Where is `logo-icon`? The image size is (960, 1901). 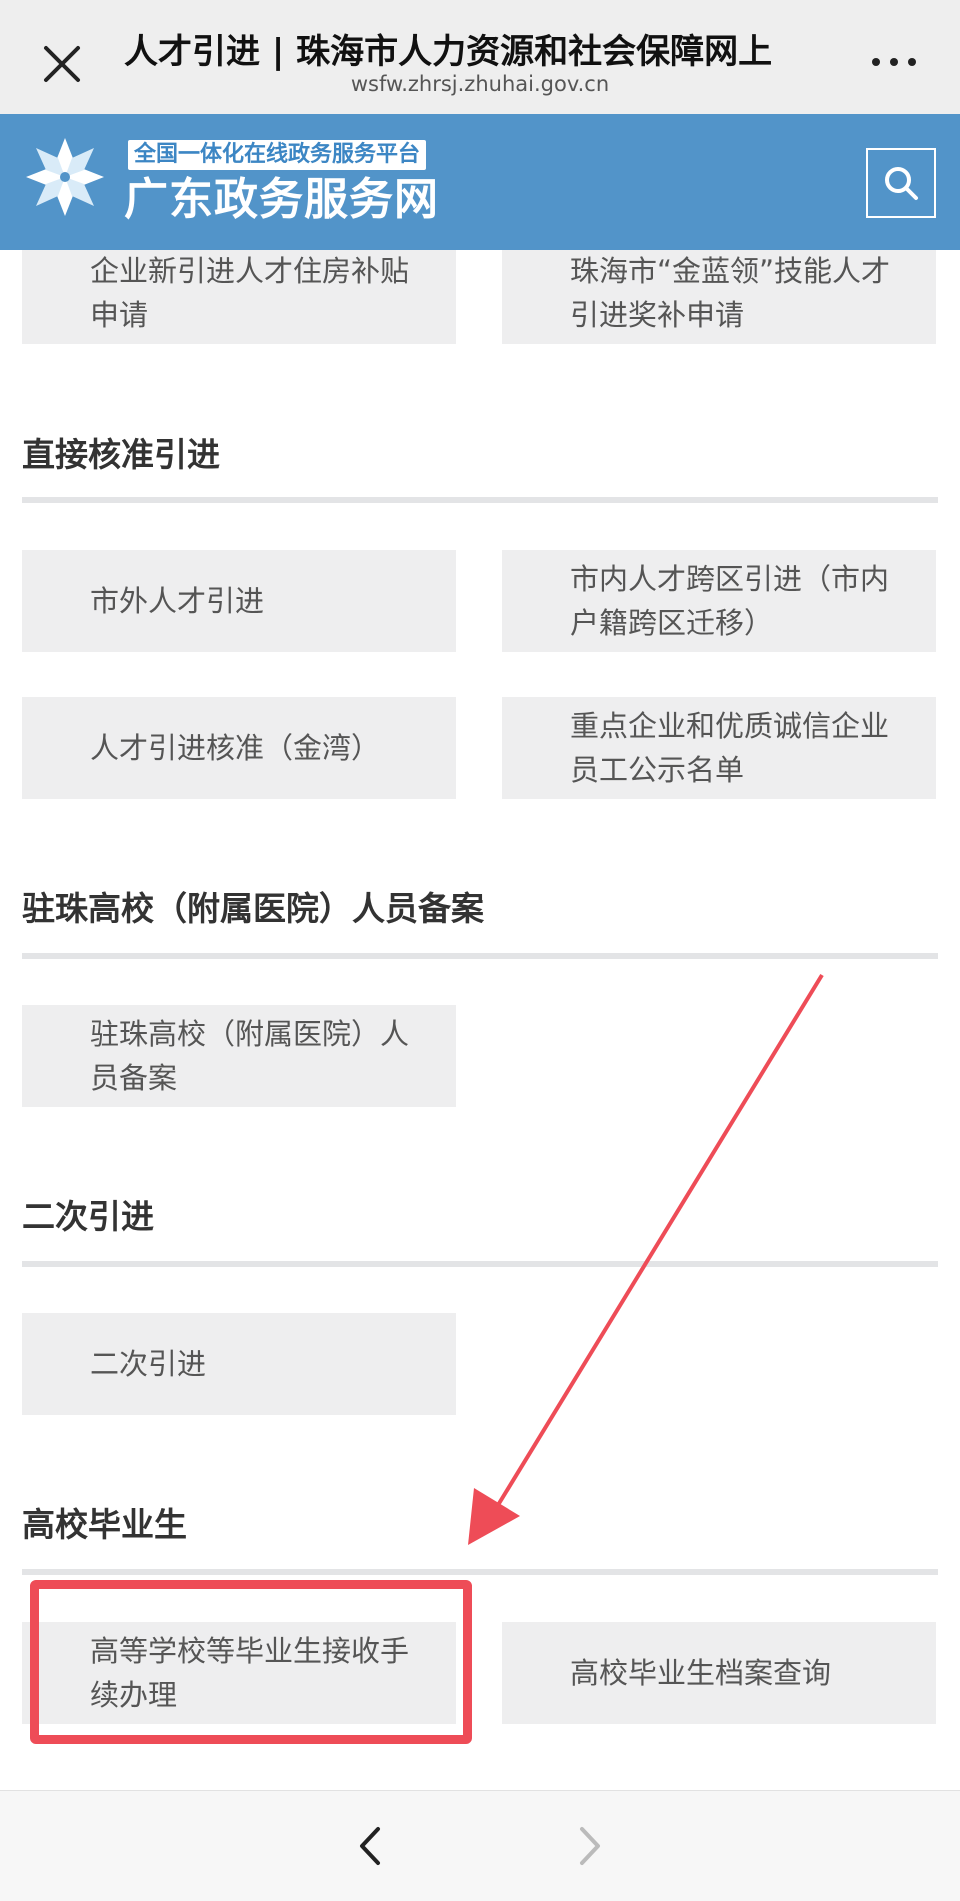
logo-icon is located at coordinates (65, 177).